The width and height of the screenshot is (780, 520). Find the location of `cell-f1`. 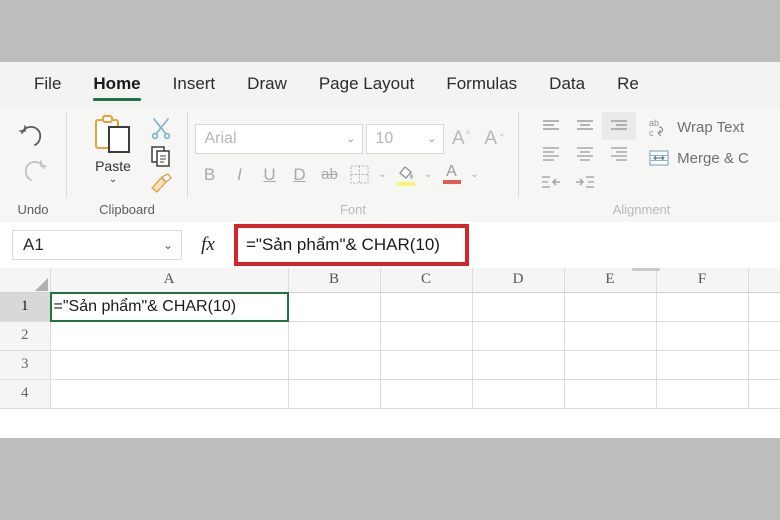

cell-f1 is located at coordinates (702, 307).